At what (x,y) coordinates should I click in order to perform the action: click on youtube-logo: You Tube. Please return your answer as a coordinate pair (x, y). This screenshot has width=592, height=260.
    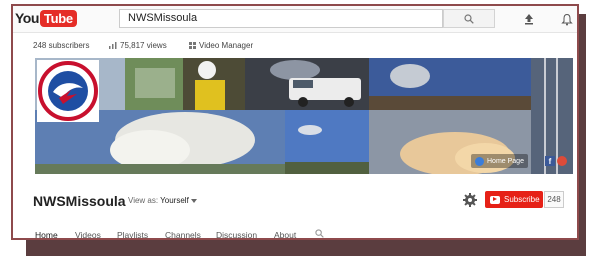
    Looking at the image, I should click on (46, 18).